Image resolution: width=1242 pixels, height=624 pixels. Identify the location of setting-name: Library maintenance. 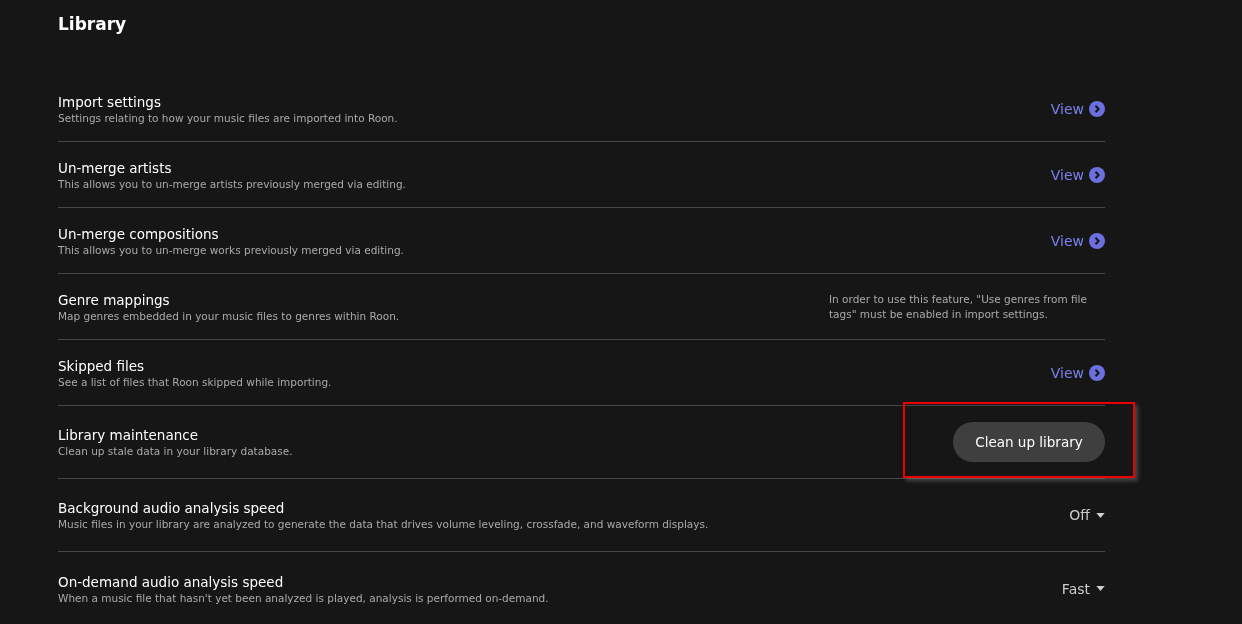
(128, 435).